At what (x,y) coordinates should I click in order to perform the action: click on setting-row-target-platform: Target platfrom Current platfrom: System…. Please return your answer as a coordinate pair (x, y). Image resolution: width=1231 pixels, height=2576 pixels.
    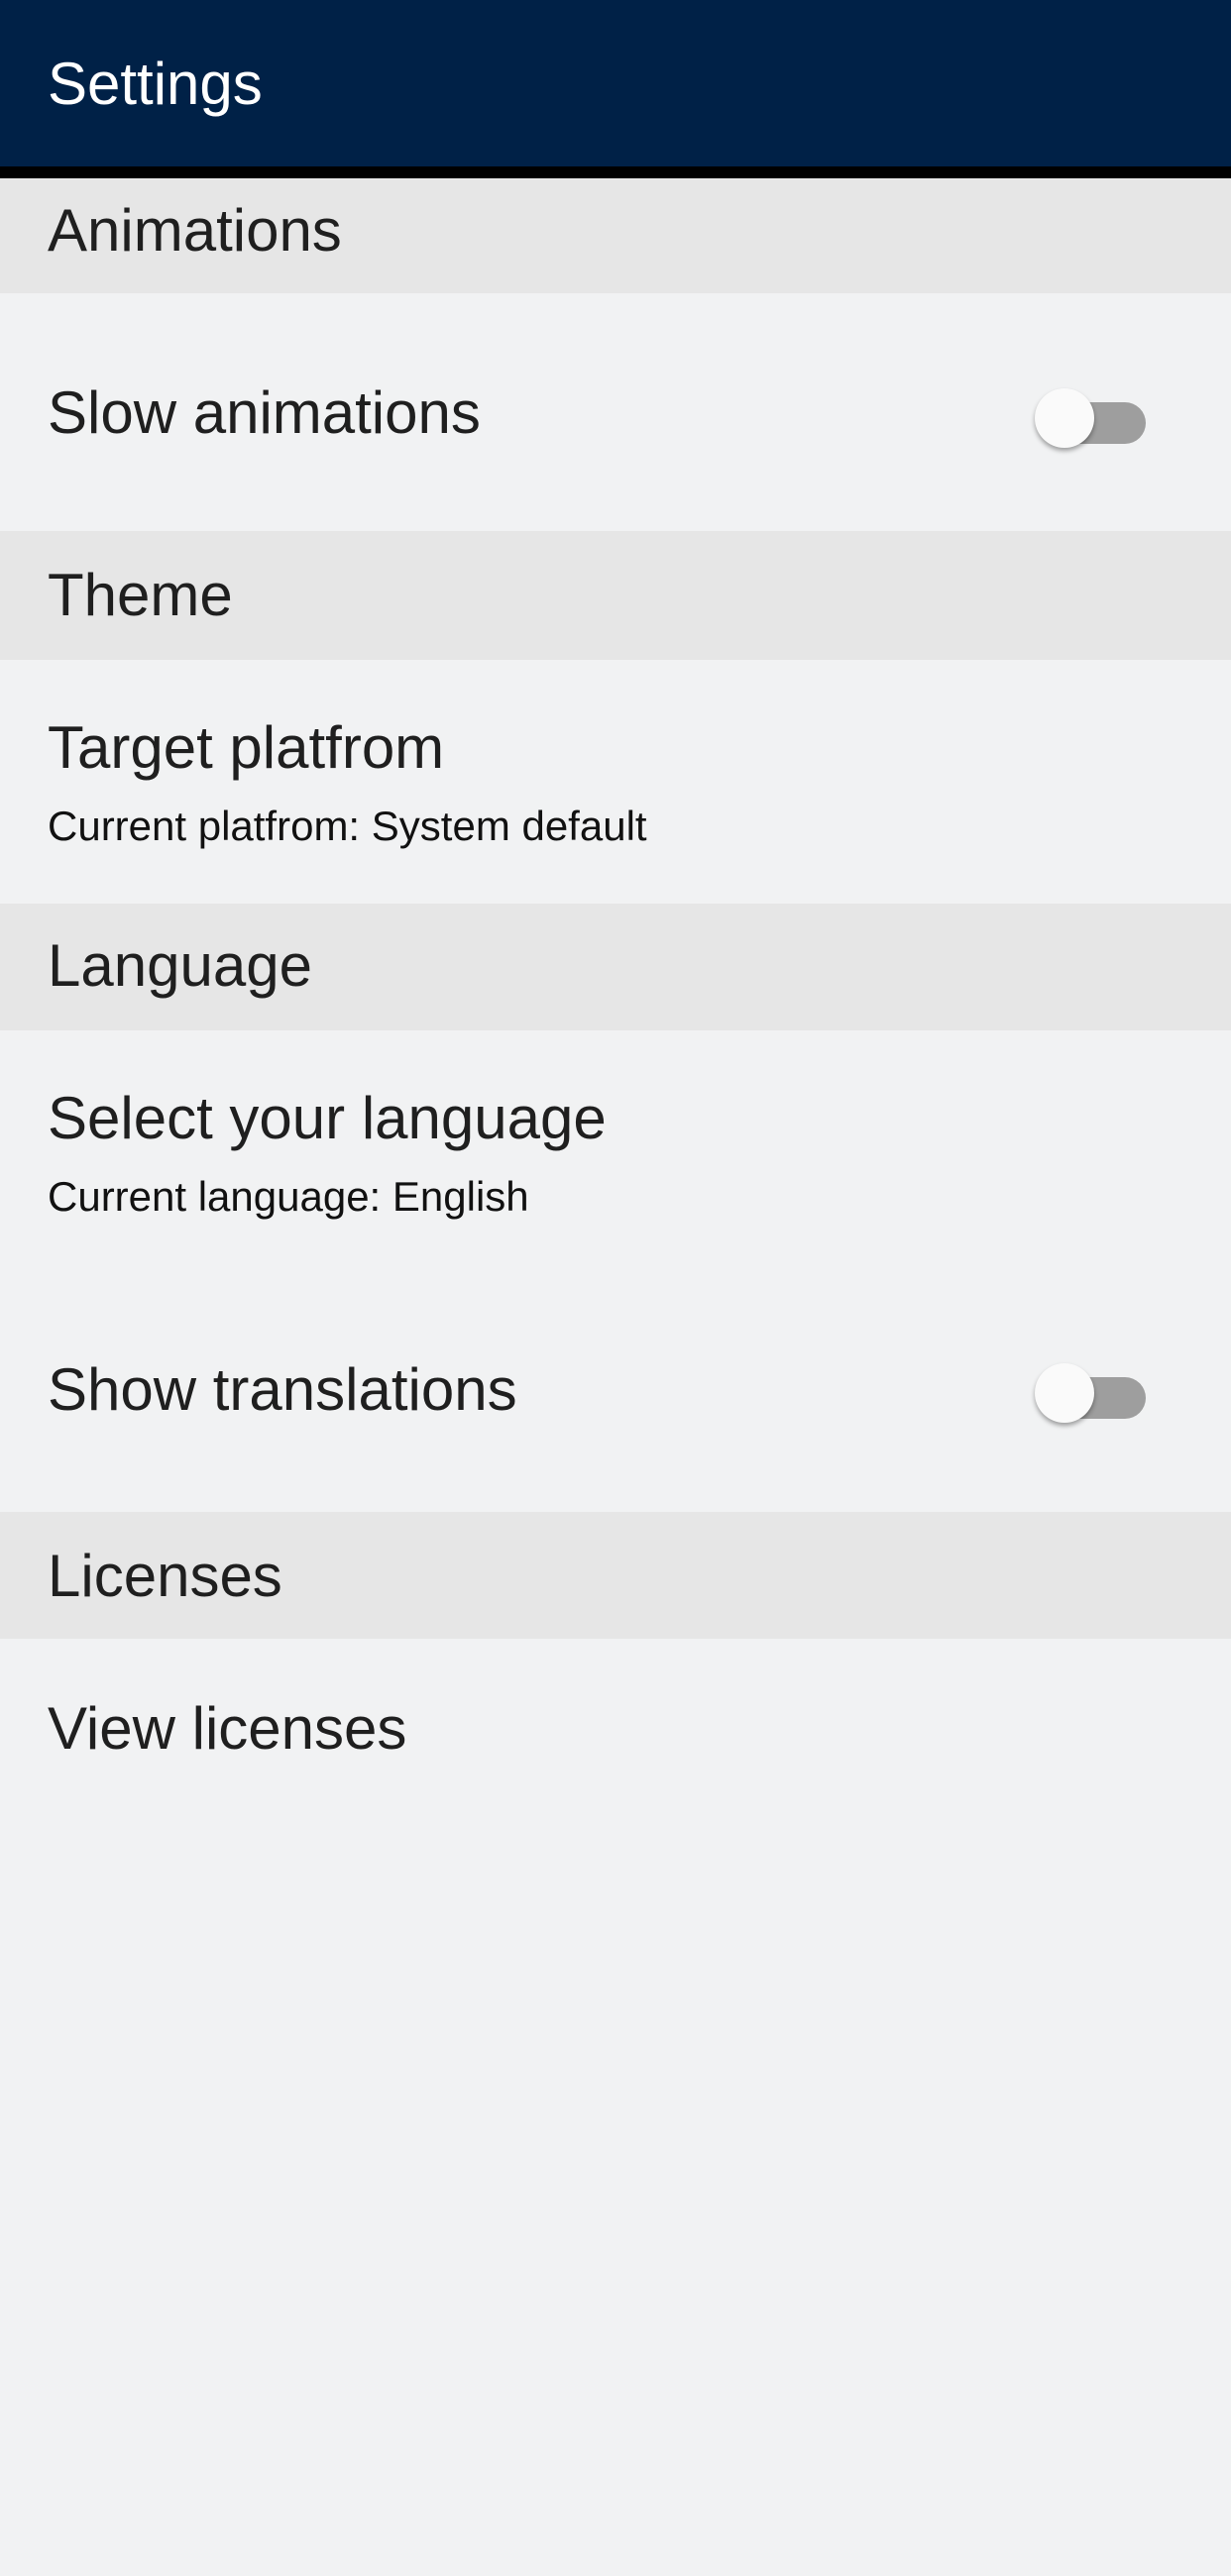
    Looking at the image, I should click on (615, 782).